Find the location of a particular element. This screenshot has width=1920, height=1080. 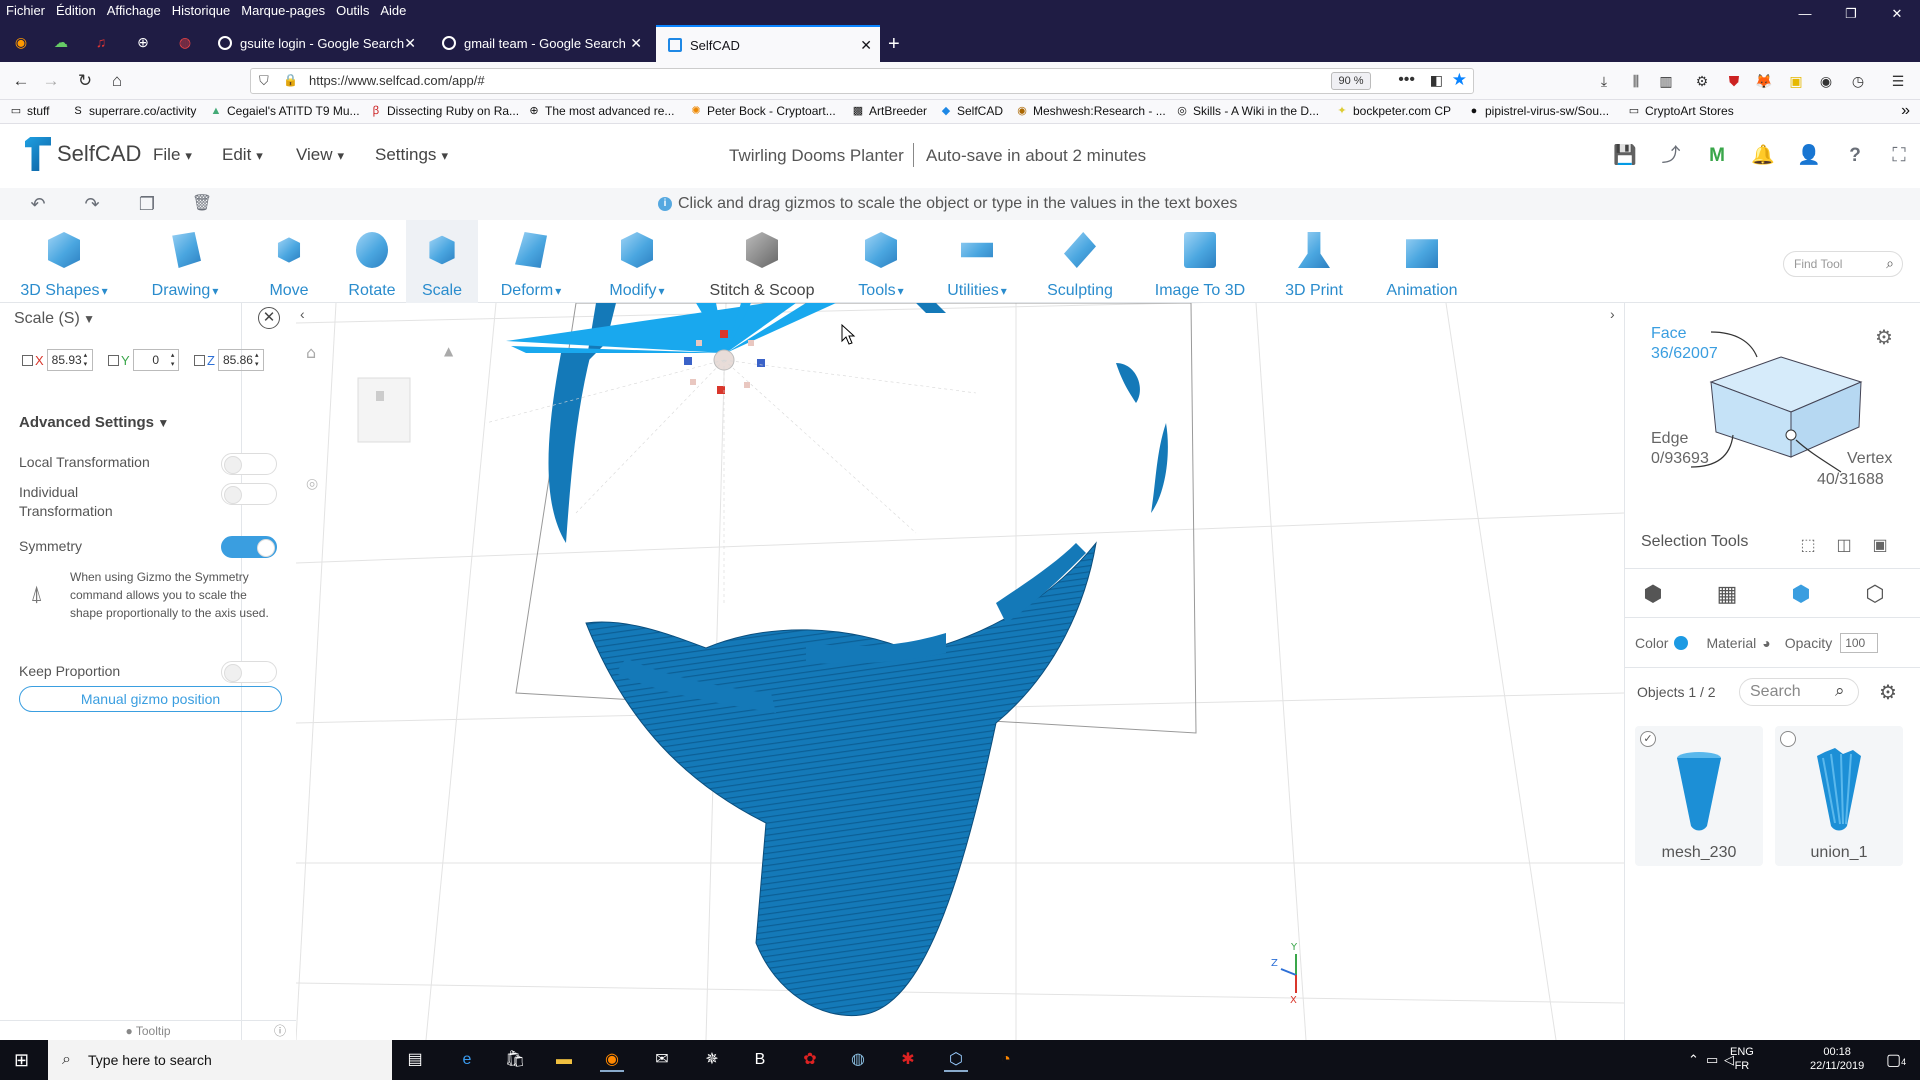

reload-icon: ↻ is located at coordinates (85, 81).